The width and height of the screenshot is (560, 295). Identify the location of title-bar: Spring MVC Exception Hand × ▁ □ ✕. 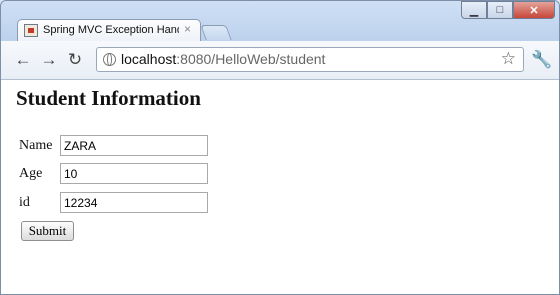
(280, 21).